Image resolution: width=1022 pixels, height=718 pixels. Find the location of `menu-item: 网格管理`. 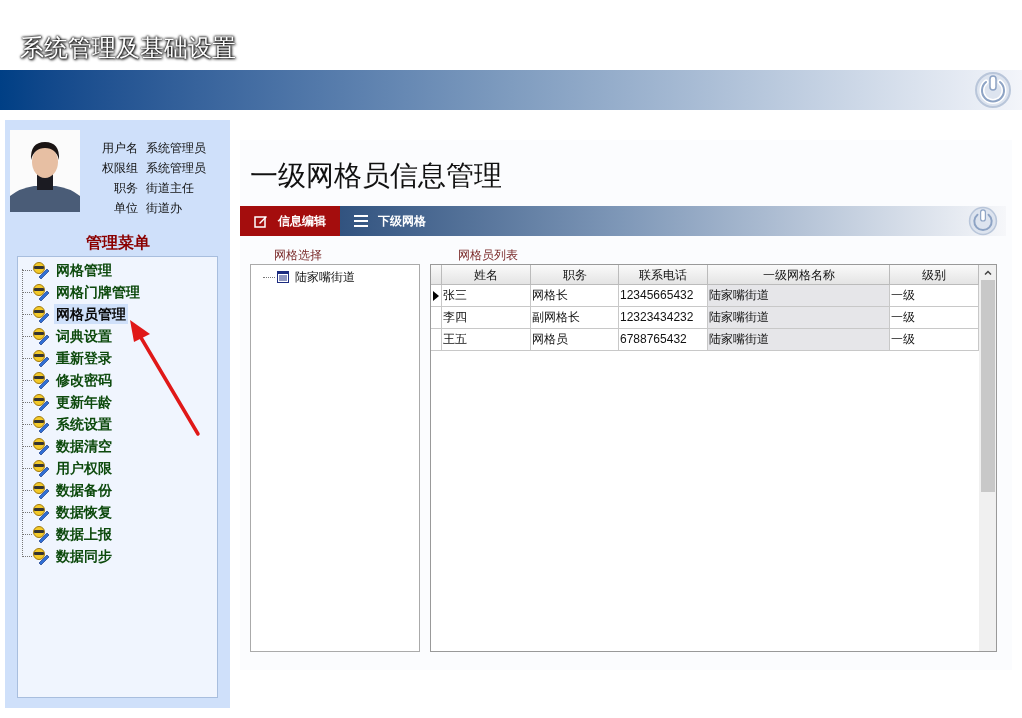

menu-item: 网格管理 is located at coordinates (84, 270).